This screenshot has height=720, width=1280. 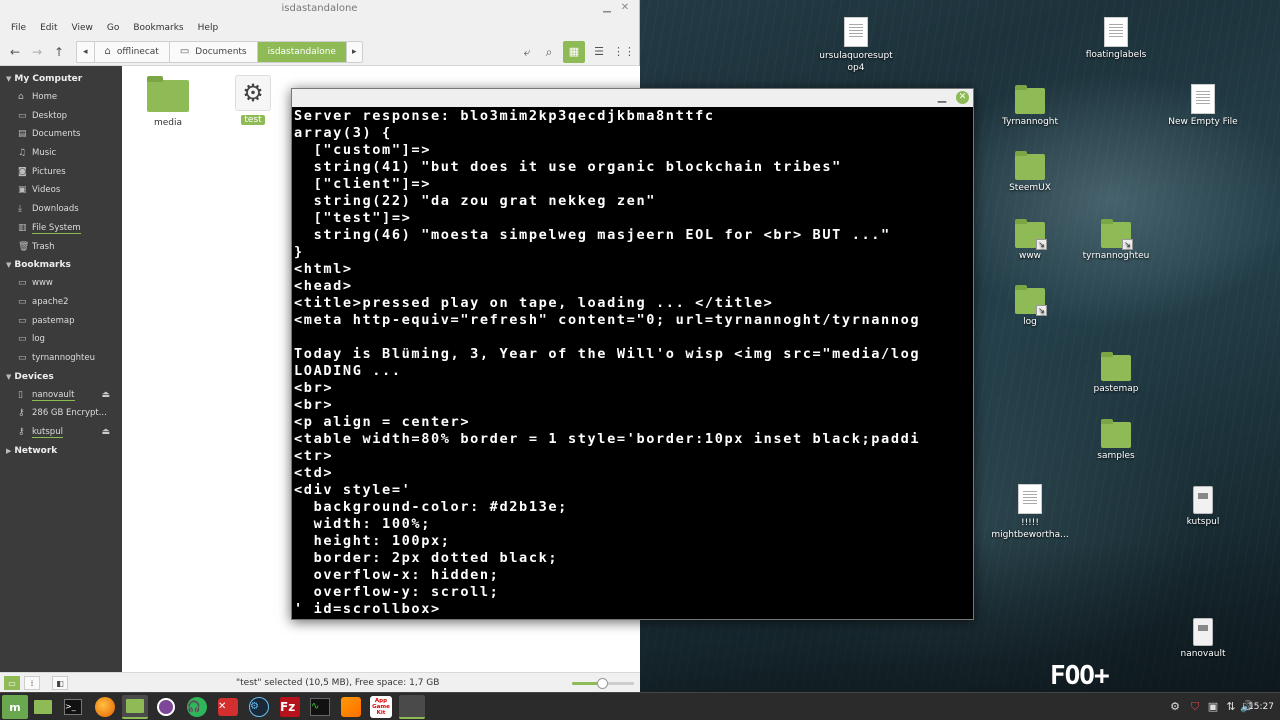 What do you see at coordinates (61, 190) in the screenshot?
I see `sidebar-item-videos: ▣ Videos` at bounding box center [61, 190].